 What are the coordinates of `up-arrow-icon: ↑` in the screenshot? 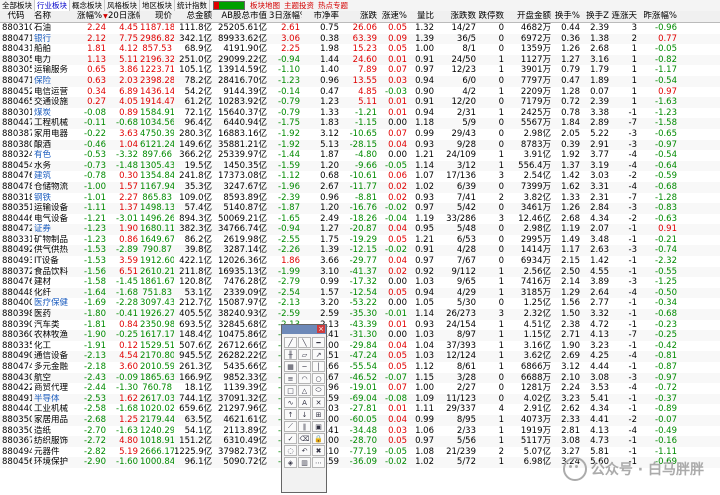 It's located at (290, 414).